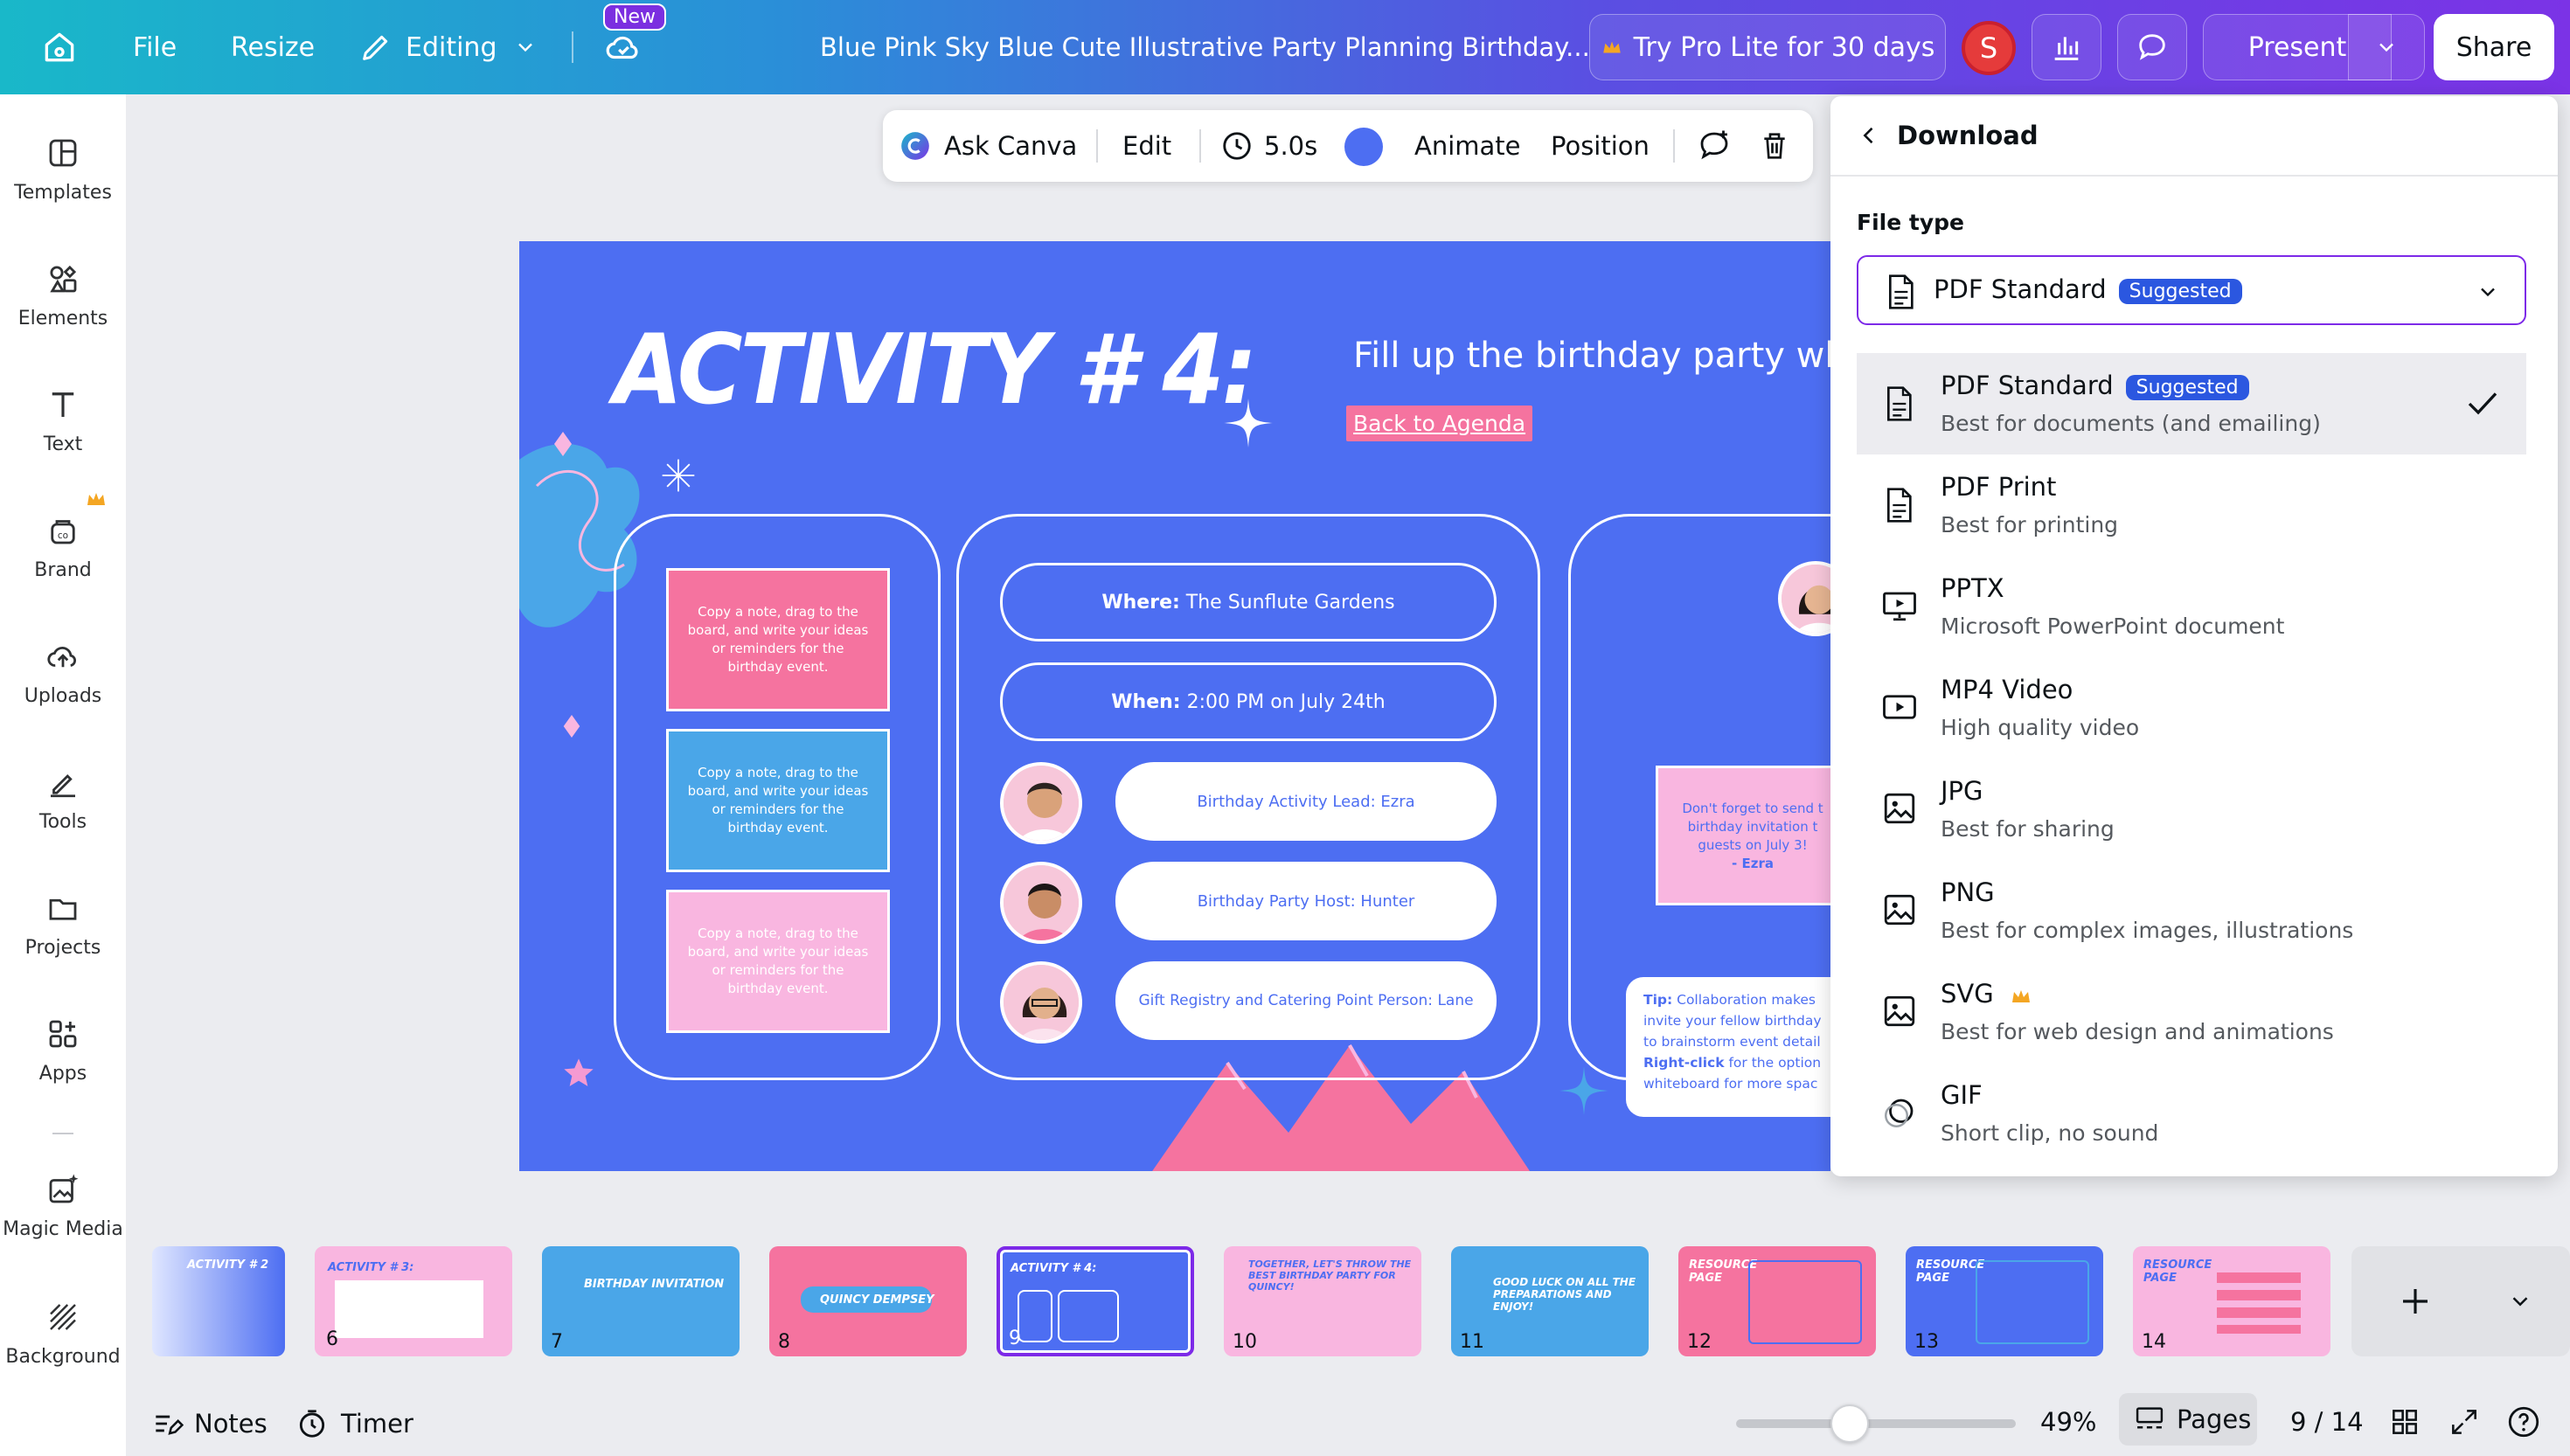 The width and height of the screenshot is (2570, 1456). Describe the element at coordinates (1777, 1301) in the screenshot. I see `page-thumbnail: RESOURCE PAGE 12` at that location.